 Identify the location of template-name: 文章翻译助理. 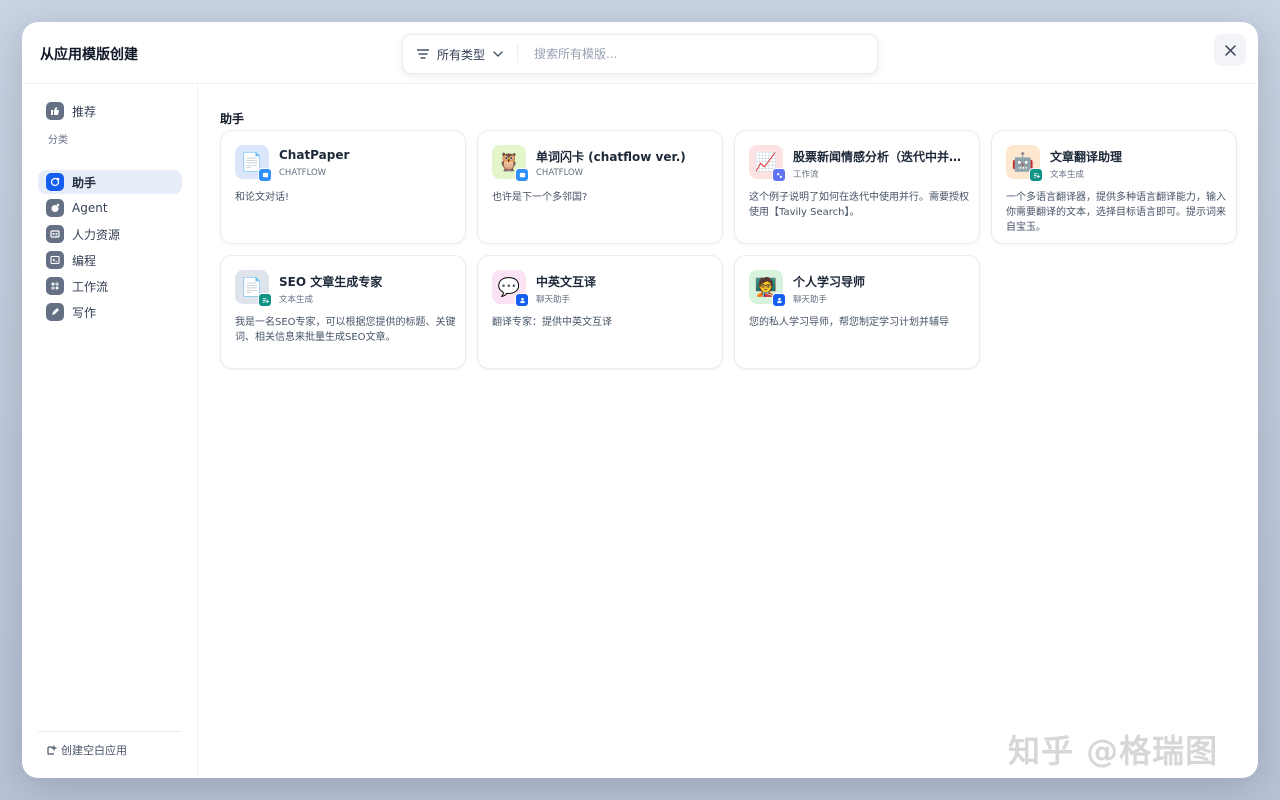
(1086, 157).